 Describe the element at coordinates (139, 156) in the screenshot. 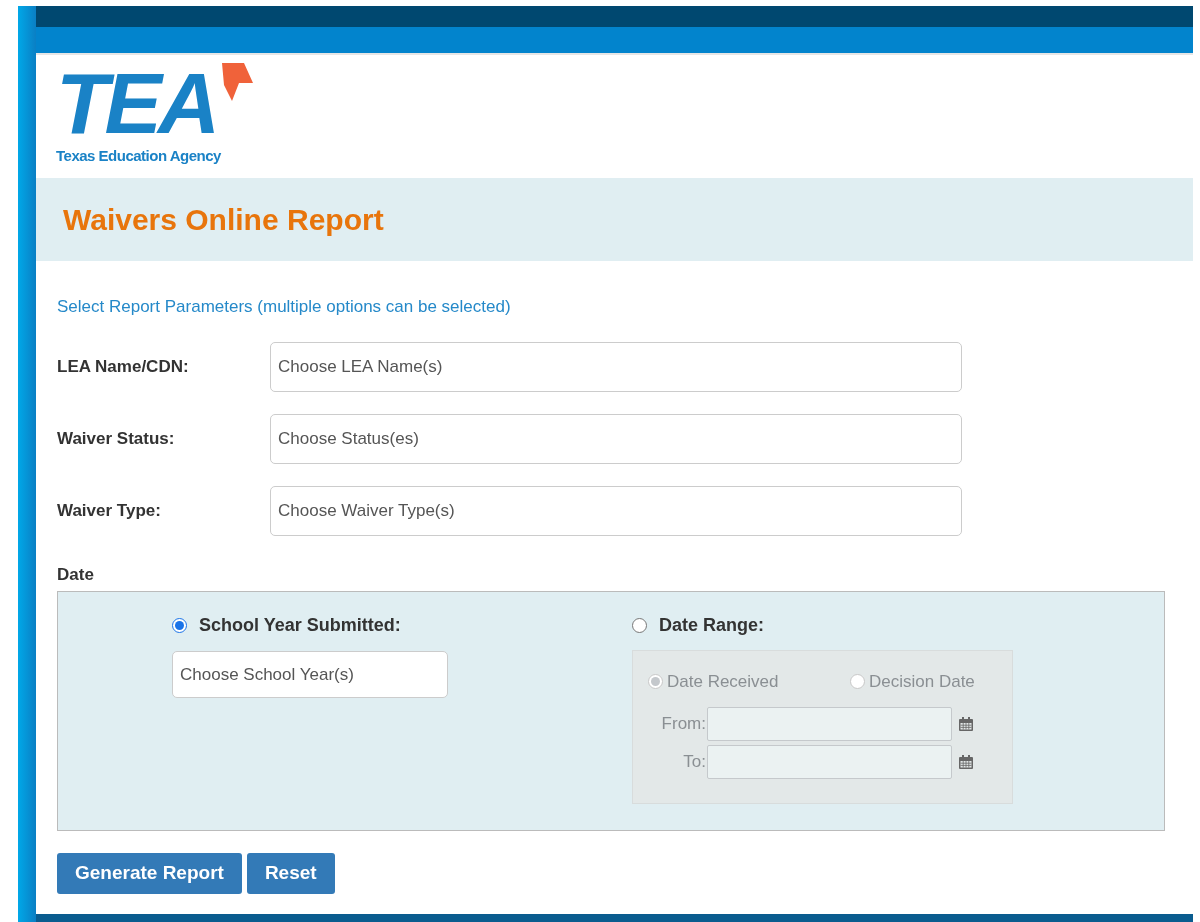

I see `agency-name: Texas Education Agency` at that location.